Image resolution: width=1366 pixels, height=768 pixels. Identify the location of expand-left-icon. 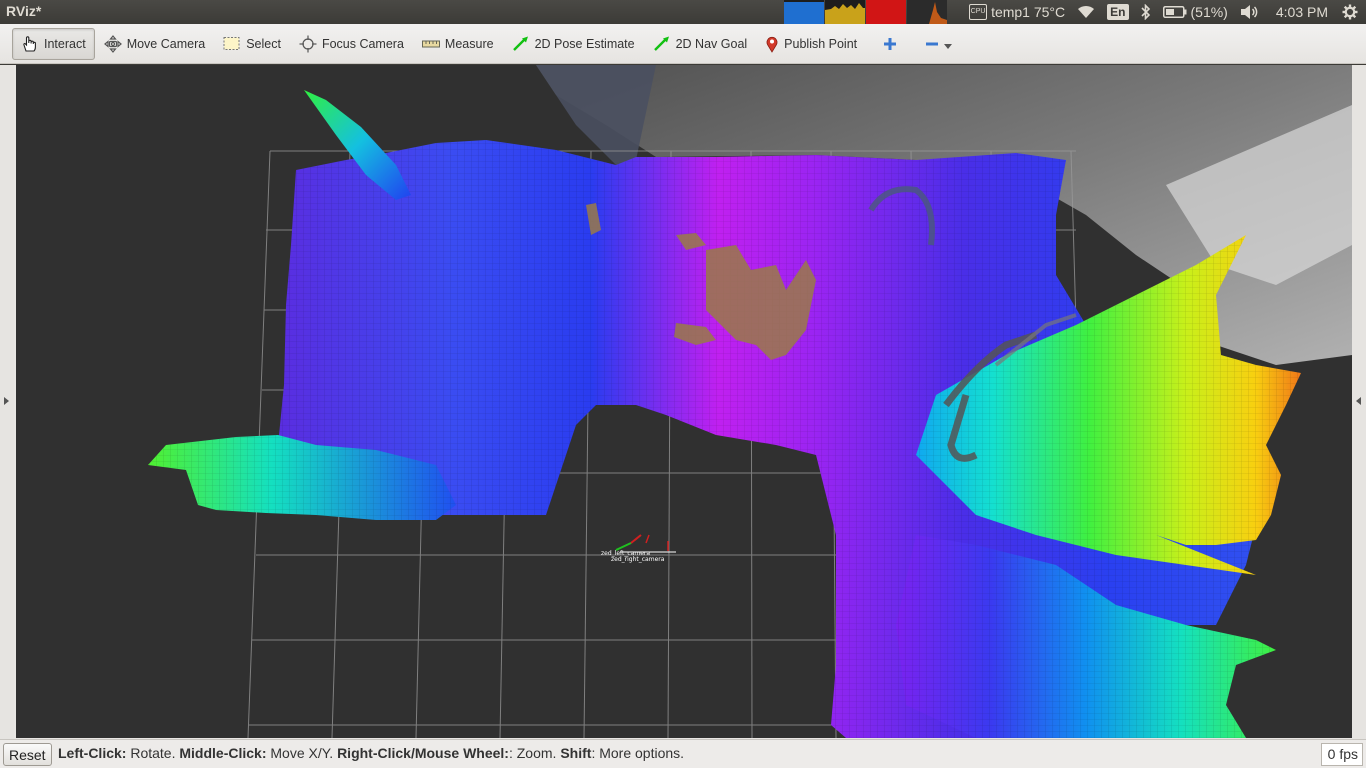
(6, 401).